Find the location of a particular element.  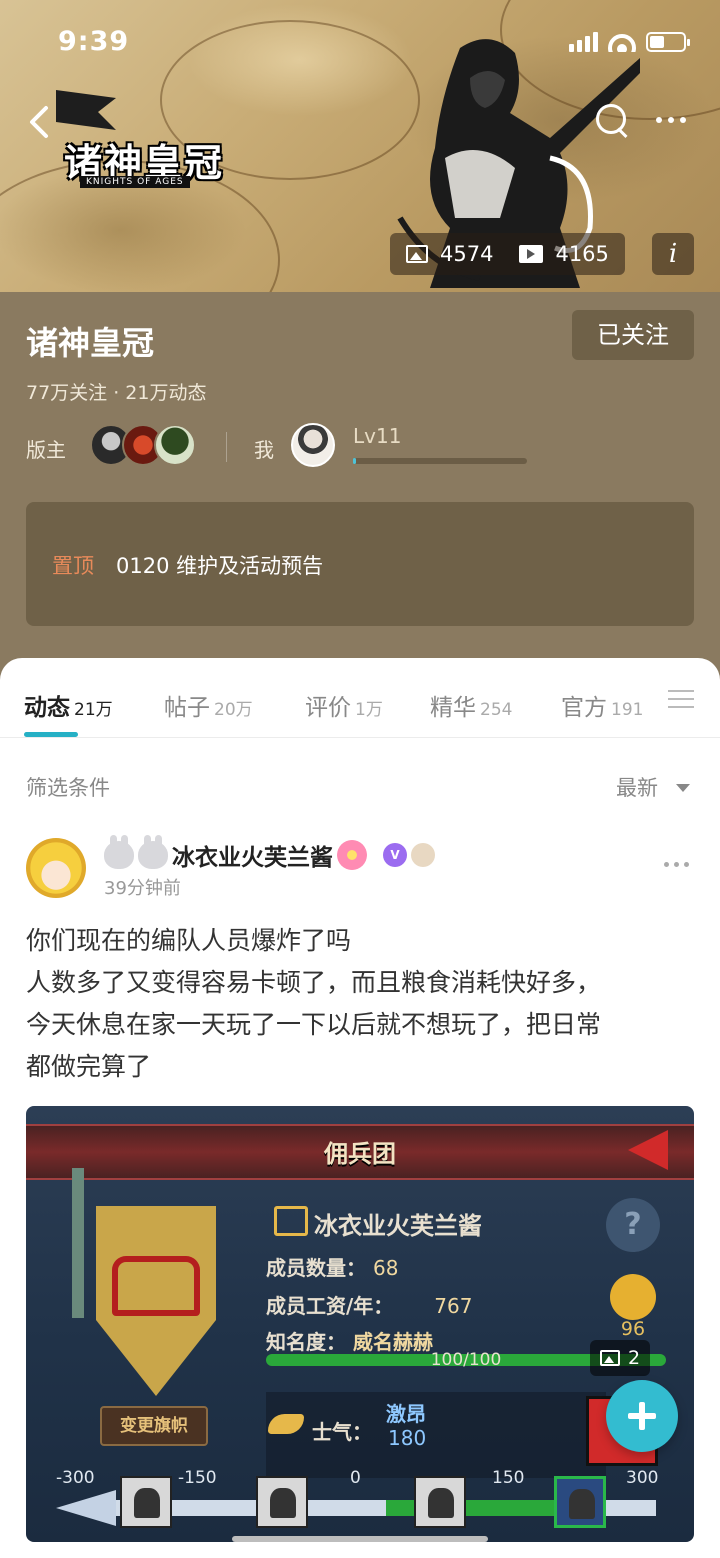

scale-arrow-icon is located at coordinates (86, 1508).